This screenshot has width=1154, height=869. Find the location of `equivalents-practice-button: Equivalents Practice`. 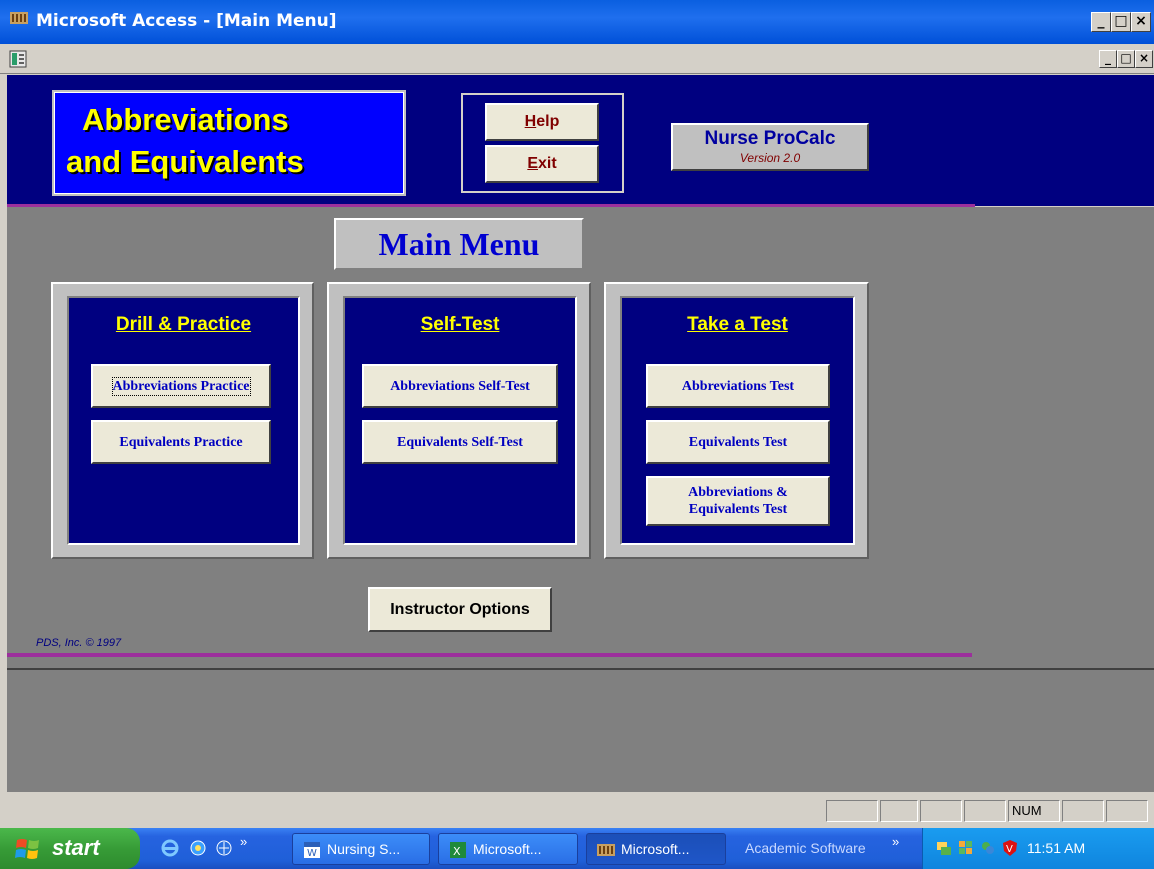

equivalents-practice-button: Equivalents Practice is located at coordinates (181, 442).